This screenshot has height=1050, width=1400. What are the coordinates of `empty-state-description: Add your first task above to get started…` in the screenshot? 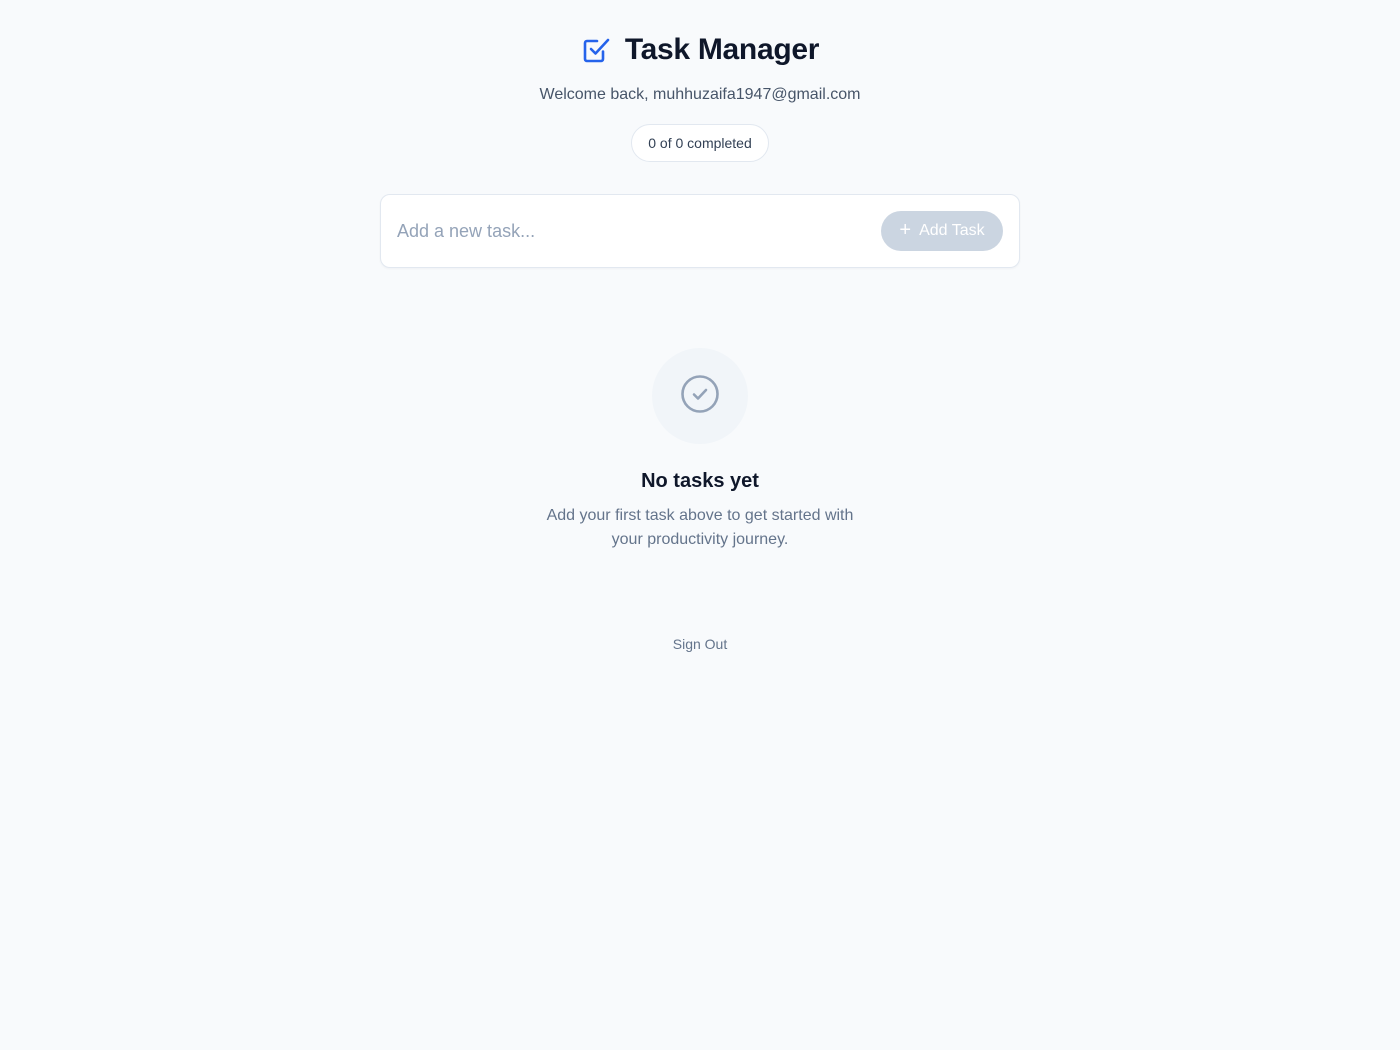 It's located at (700, 527).